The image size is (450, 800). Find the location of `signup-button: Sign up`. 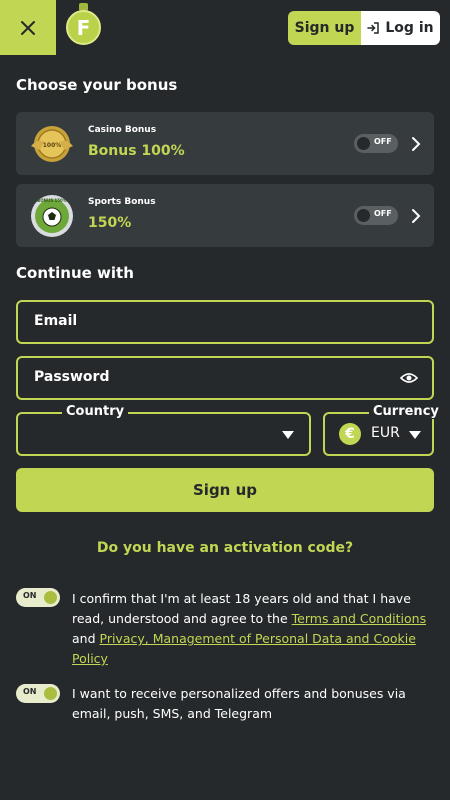

signup-button: Sign up is located at coordinates (225, 490).